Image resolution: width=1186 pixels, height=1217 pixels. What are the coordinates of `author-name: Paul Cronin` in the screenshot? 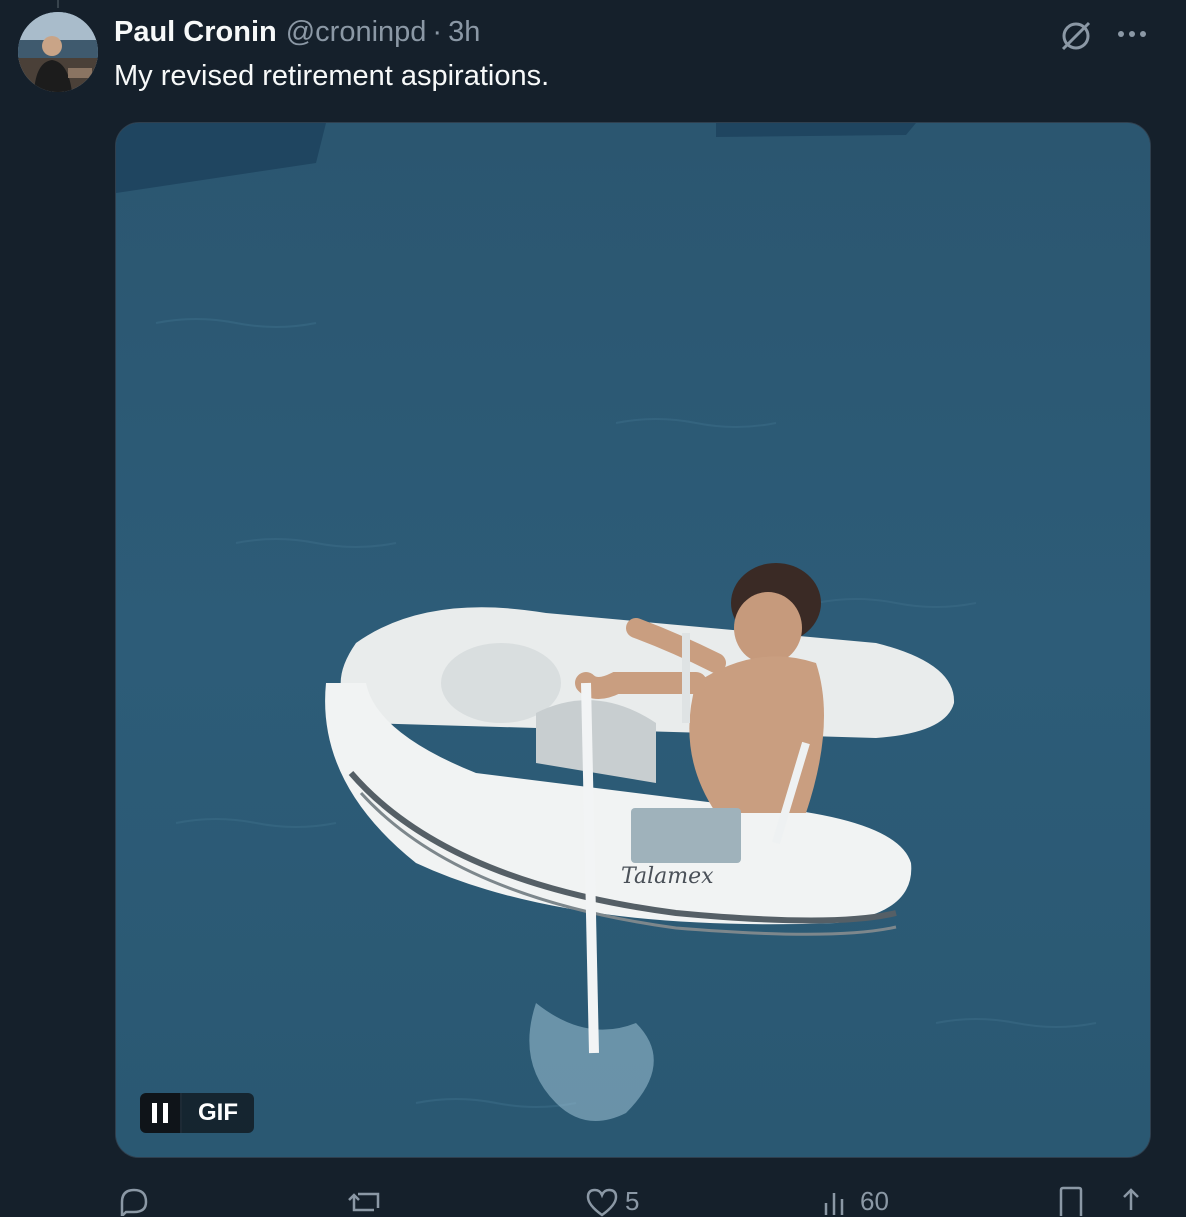 It's located at (195, 32).